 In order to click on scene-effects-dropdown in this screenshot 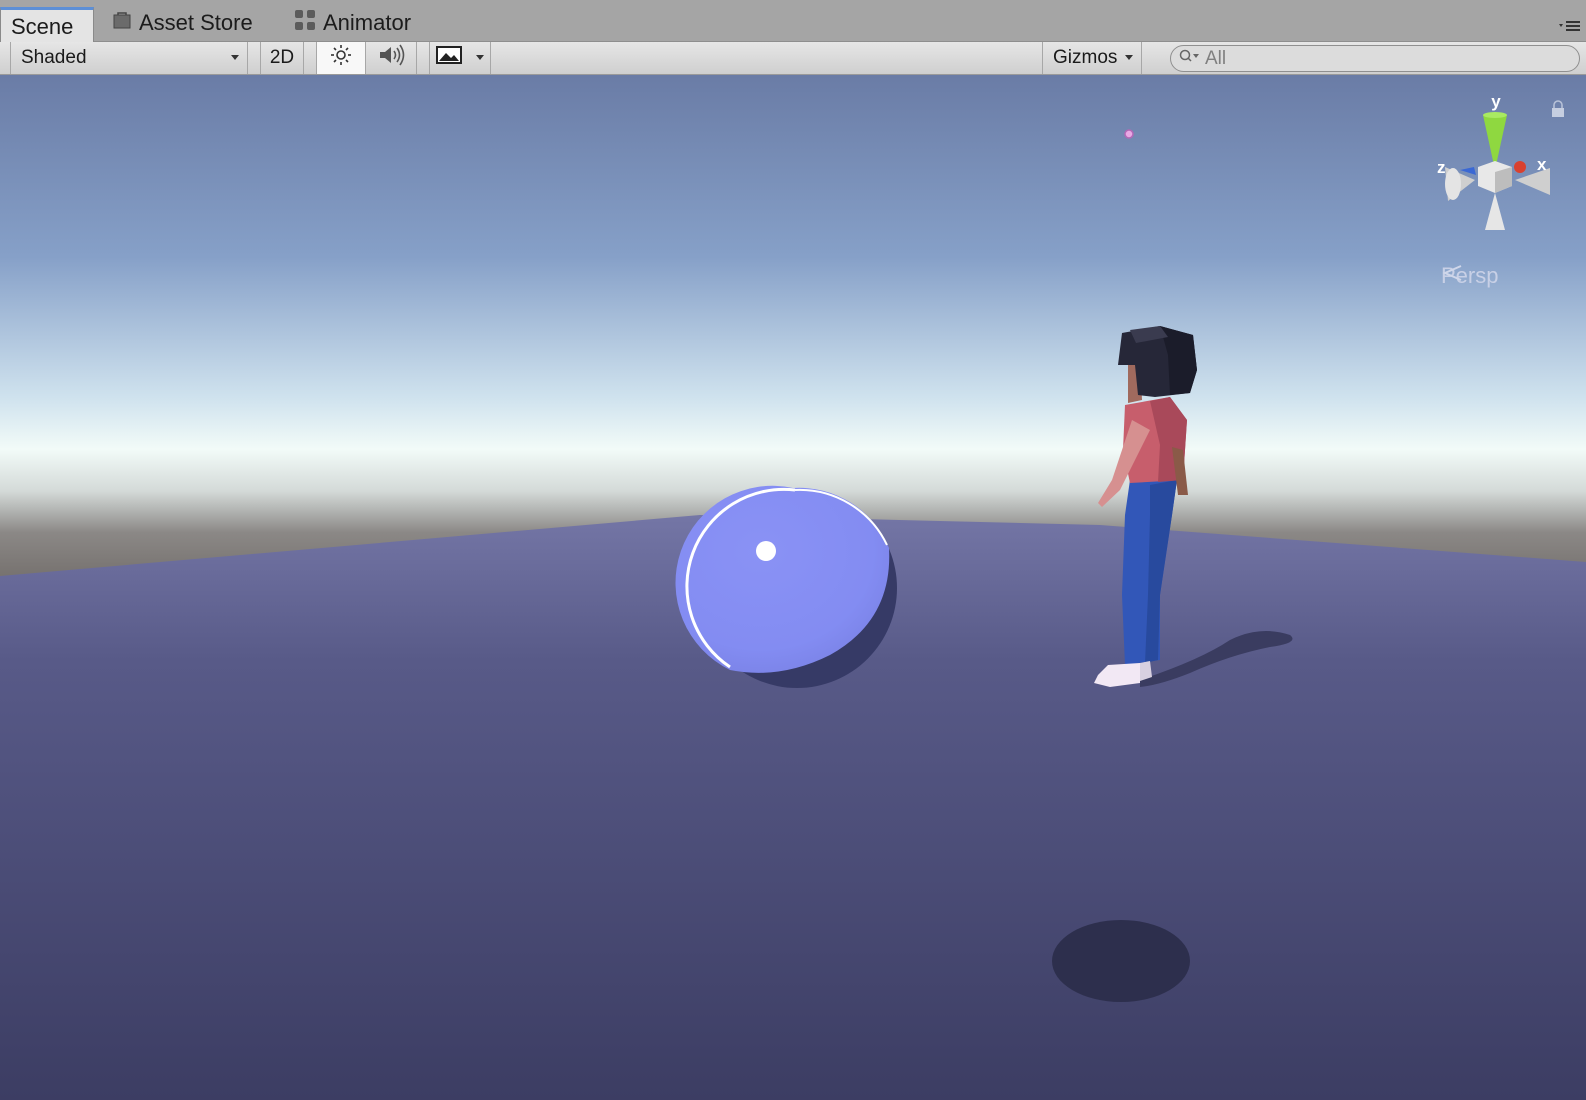, I will do `click(460, 58)`.